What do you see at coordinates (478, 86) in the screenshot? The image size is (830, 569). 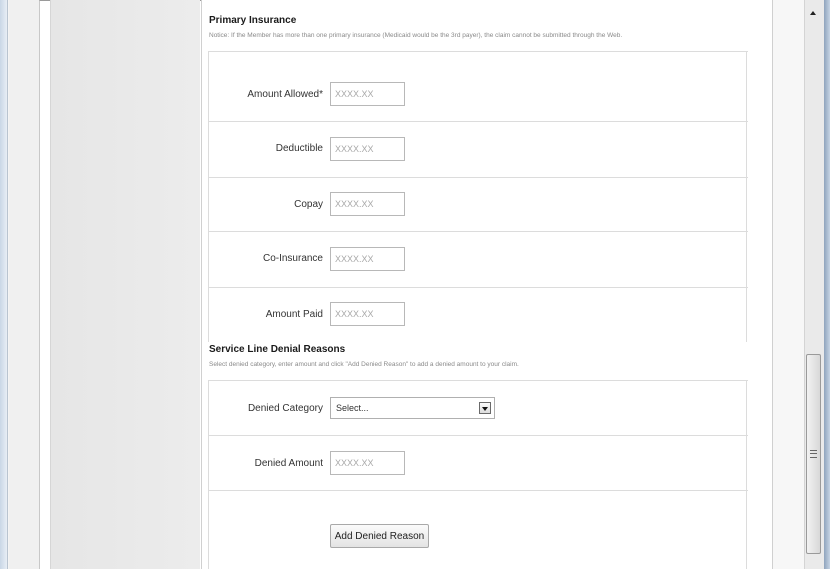 I see `form-row-amount-allowed: Amount Allowed*` at bounding box center [478, 86].